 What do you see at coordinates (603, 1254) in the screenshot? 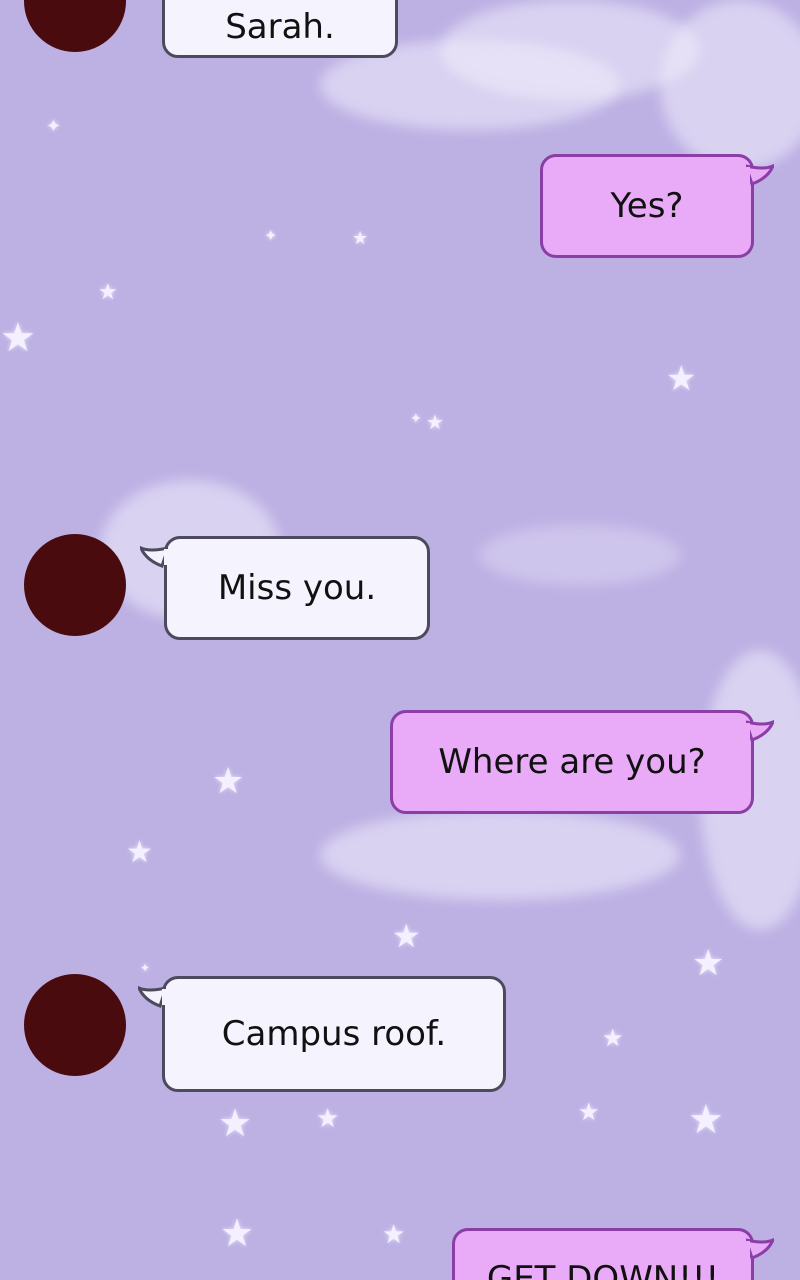
I see `message-bubble-outgoing: GET DOWN!!!` at bounding box center [603, 1254].